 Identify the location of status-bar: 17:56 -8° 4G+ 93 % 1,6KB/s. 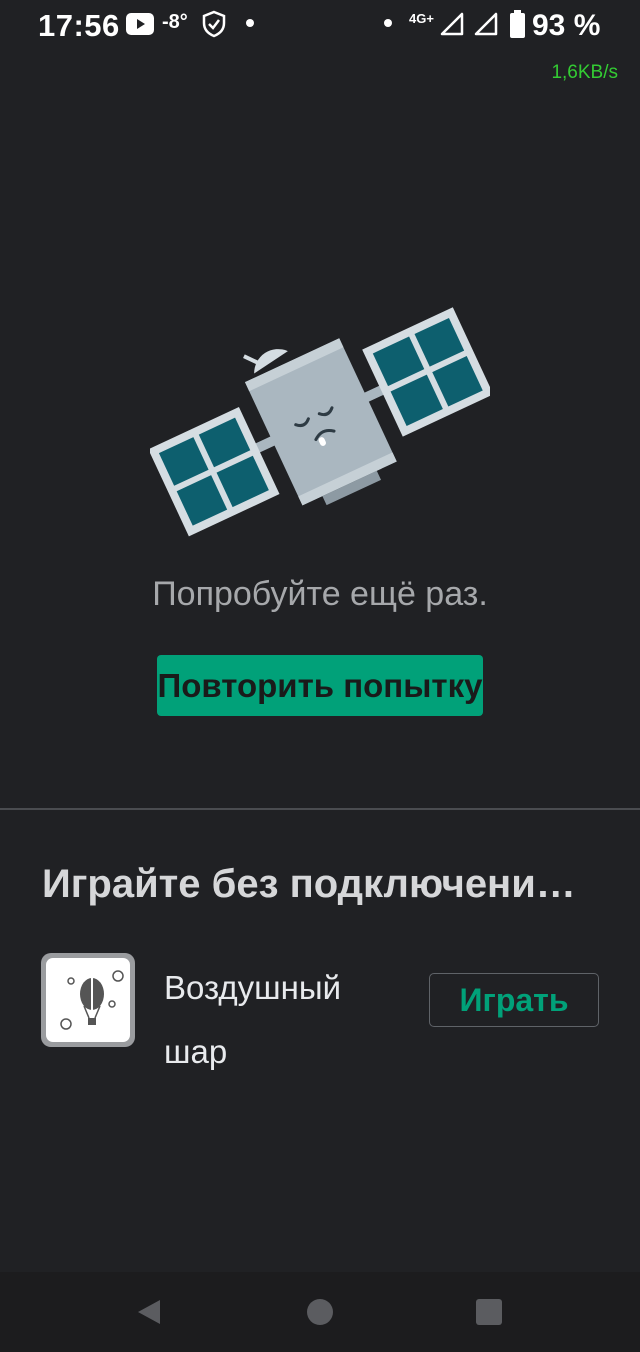
(320, 41).